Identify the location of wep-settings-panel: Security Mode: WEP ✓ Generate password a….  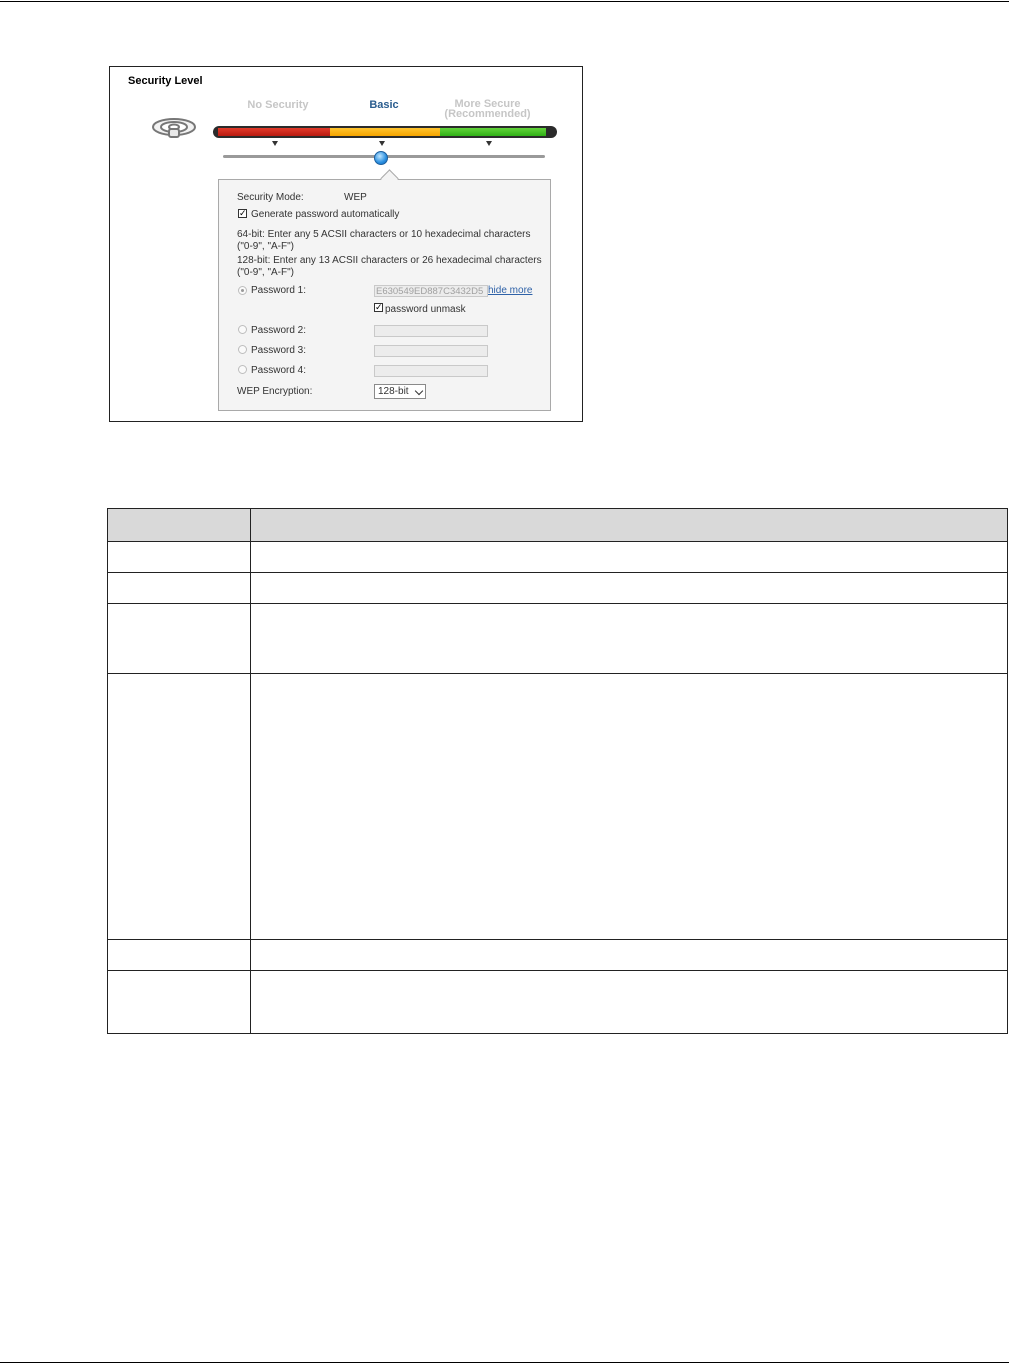
(384, 290).